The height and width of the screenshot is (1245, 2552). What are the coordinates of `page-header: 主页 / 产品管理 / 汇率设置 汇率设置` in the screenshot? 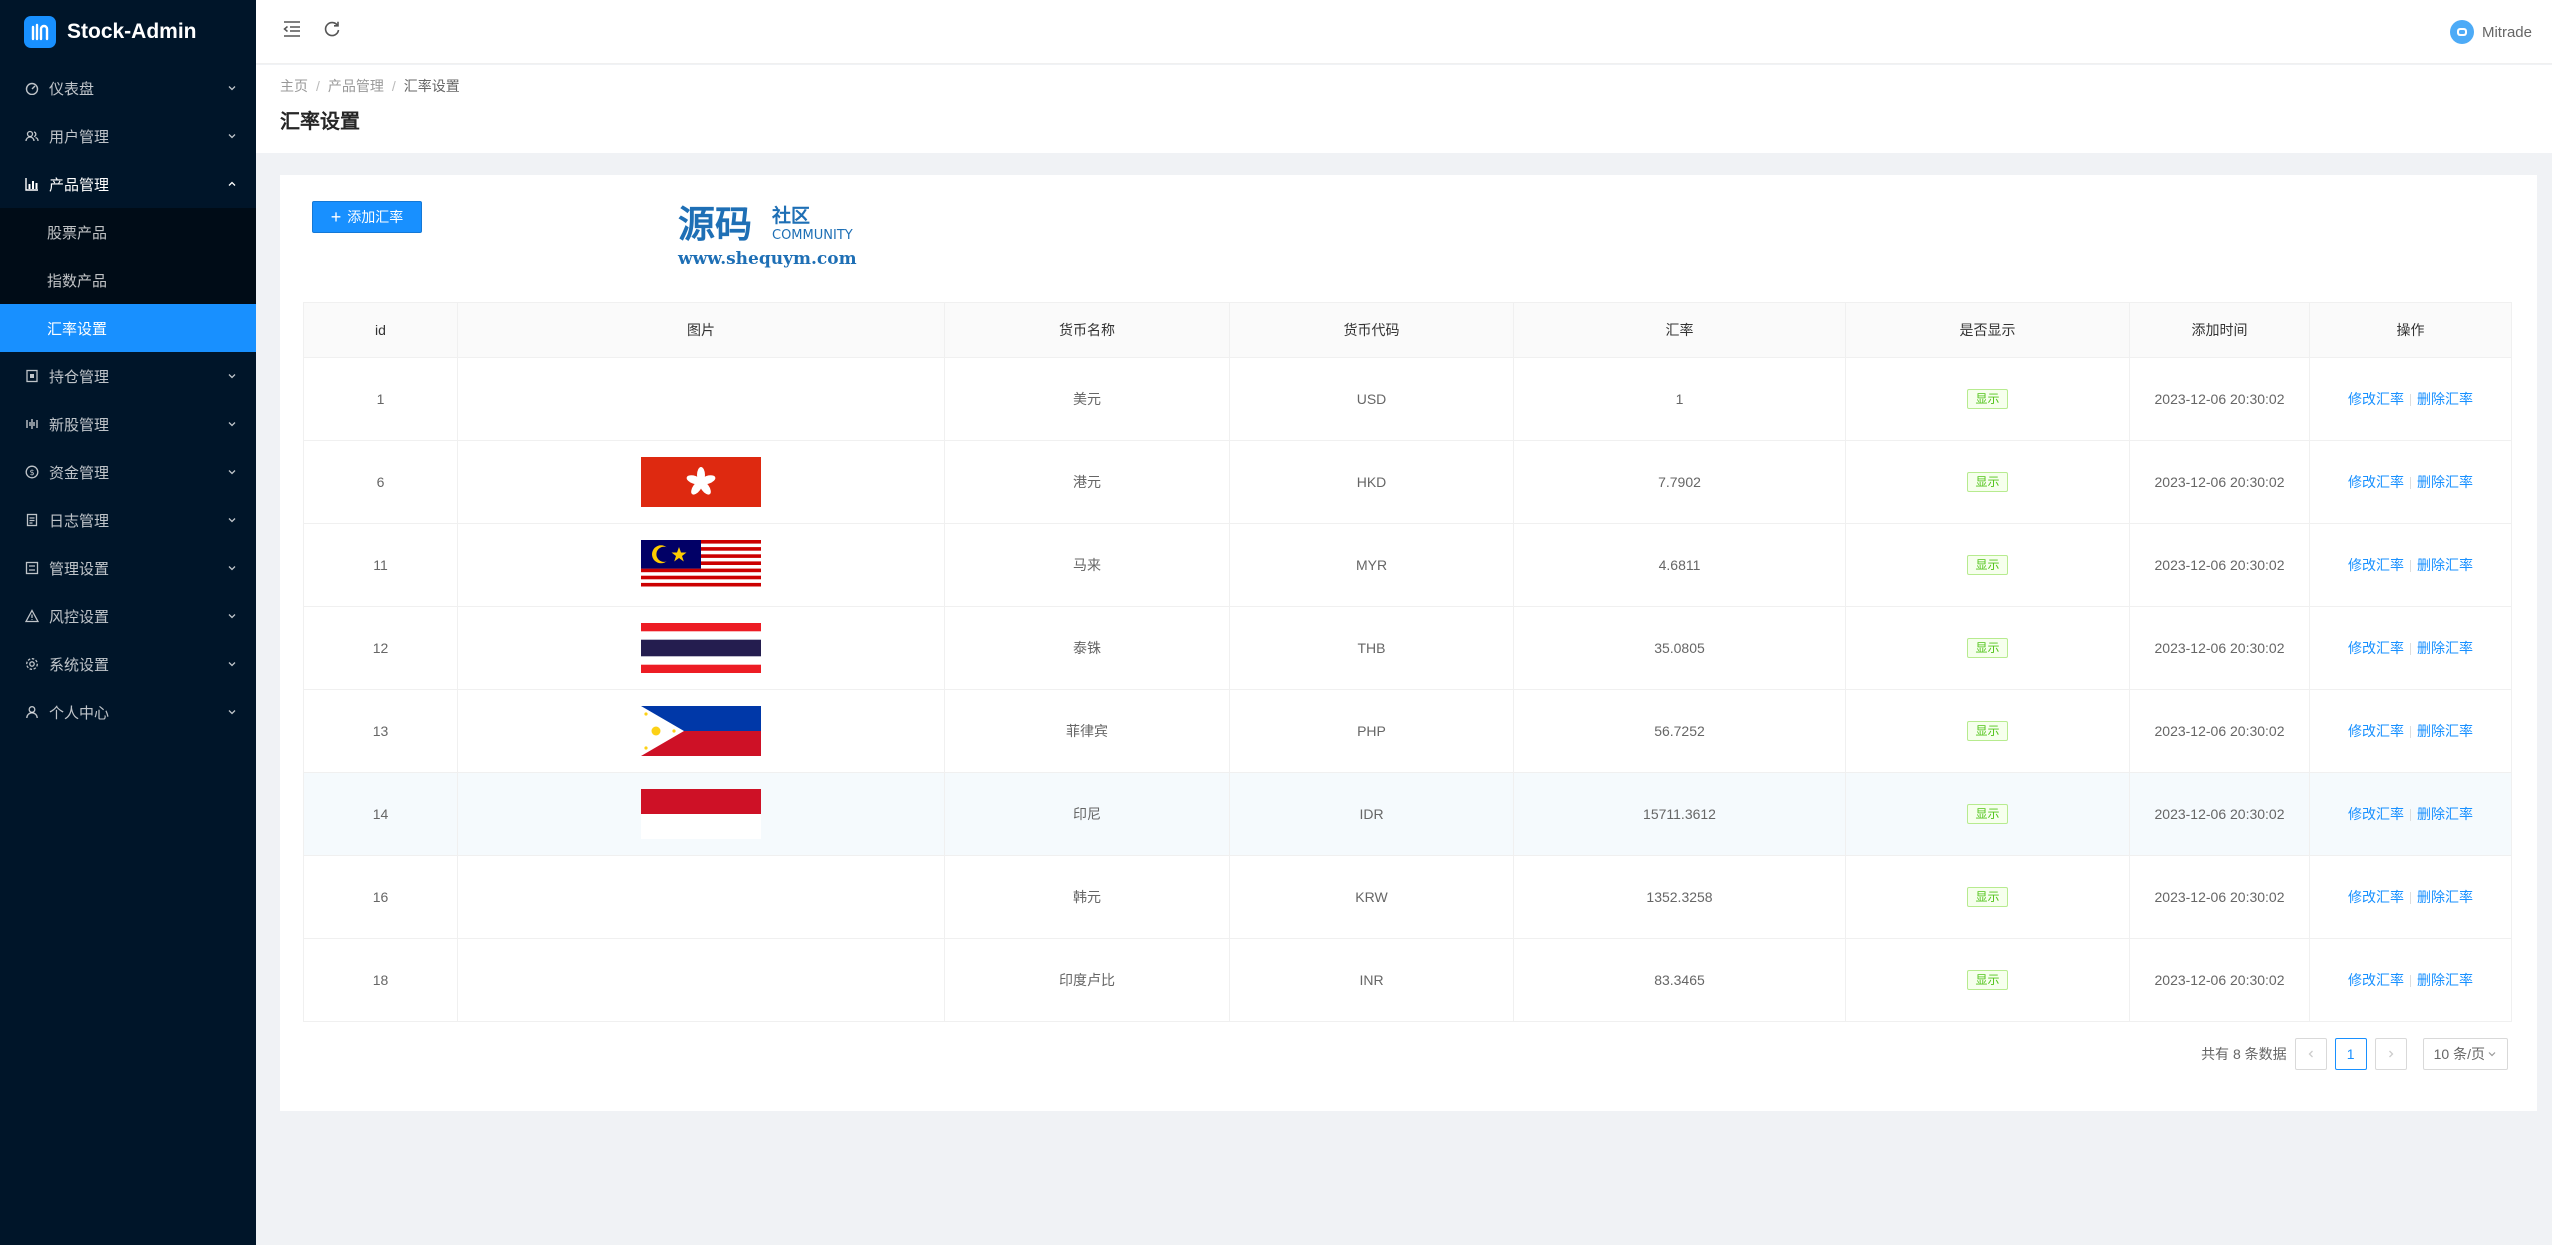 It's located at (1404, 109).